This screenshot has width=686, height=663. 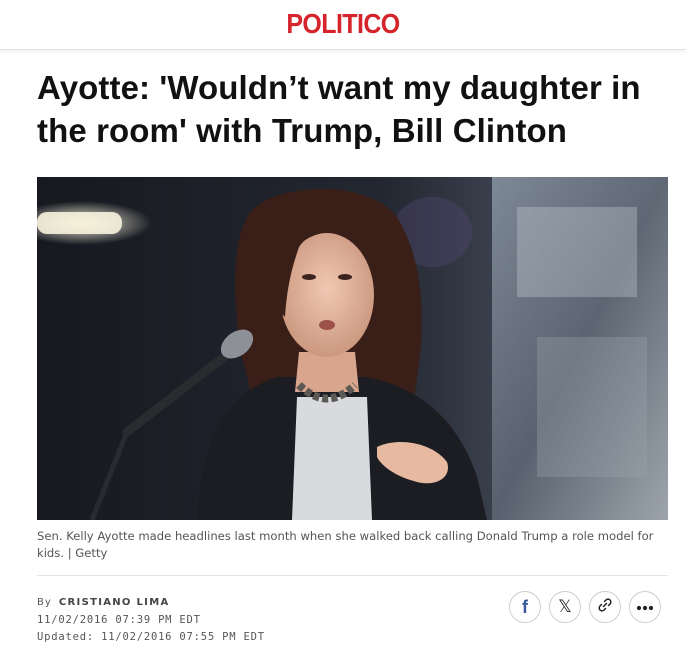 I want to click on publish-timestamp: 11/02/2016 07:39 PM EDT, so click(x=119, y=619).